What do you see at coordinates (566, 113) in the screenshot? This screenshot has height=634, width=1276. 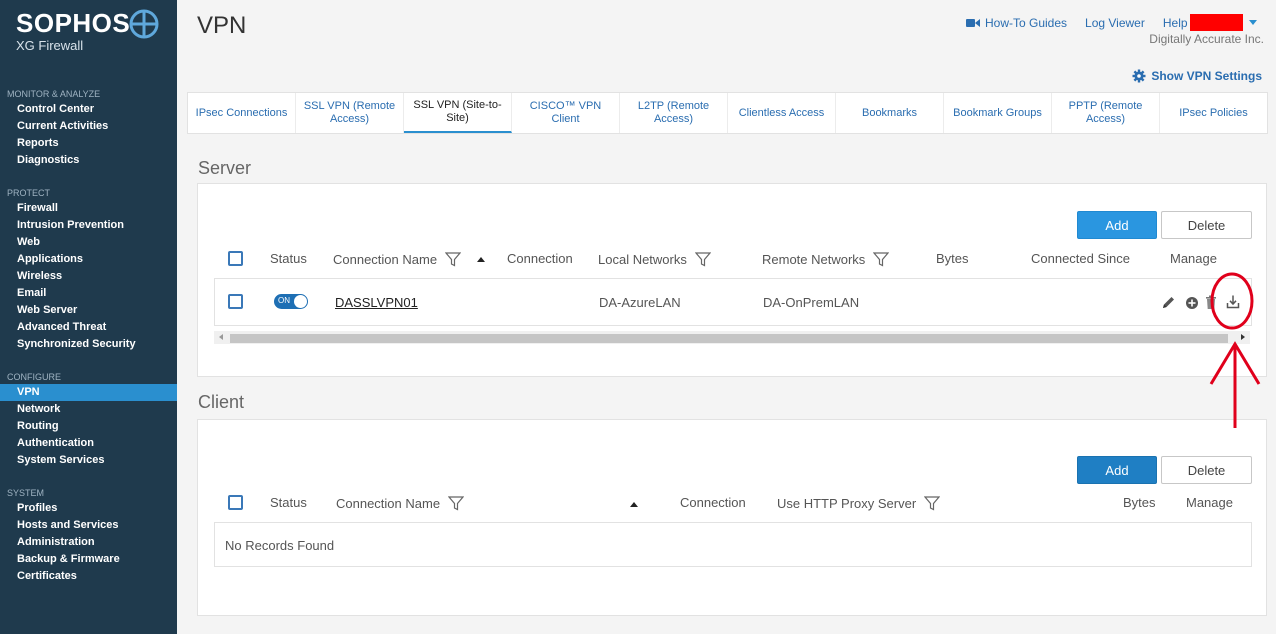 I see `tab-cisco-vpn-client: CISCO™ VPN Client` at bounding box center [566, 113].